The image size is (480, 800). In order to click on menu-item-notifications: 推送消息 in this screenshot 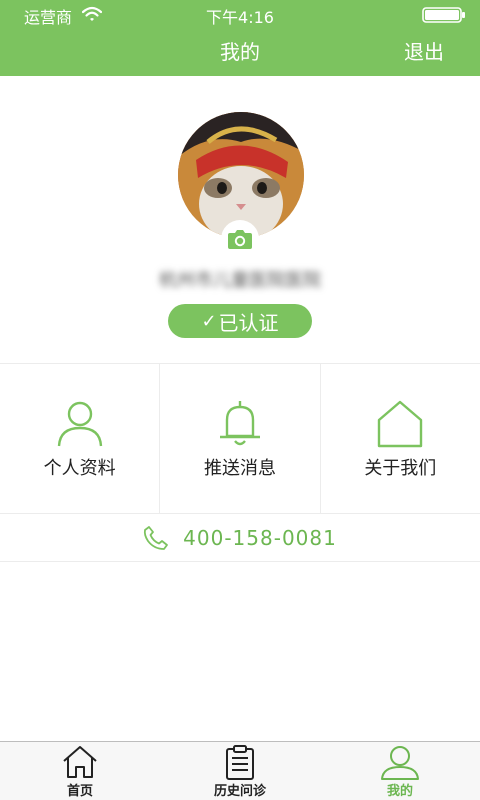, I will do `click(239, 438)`.